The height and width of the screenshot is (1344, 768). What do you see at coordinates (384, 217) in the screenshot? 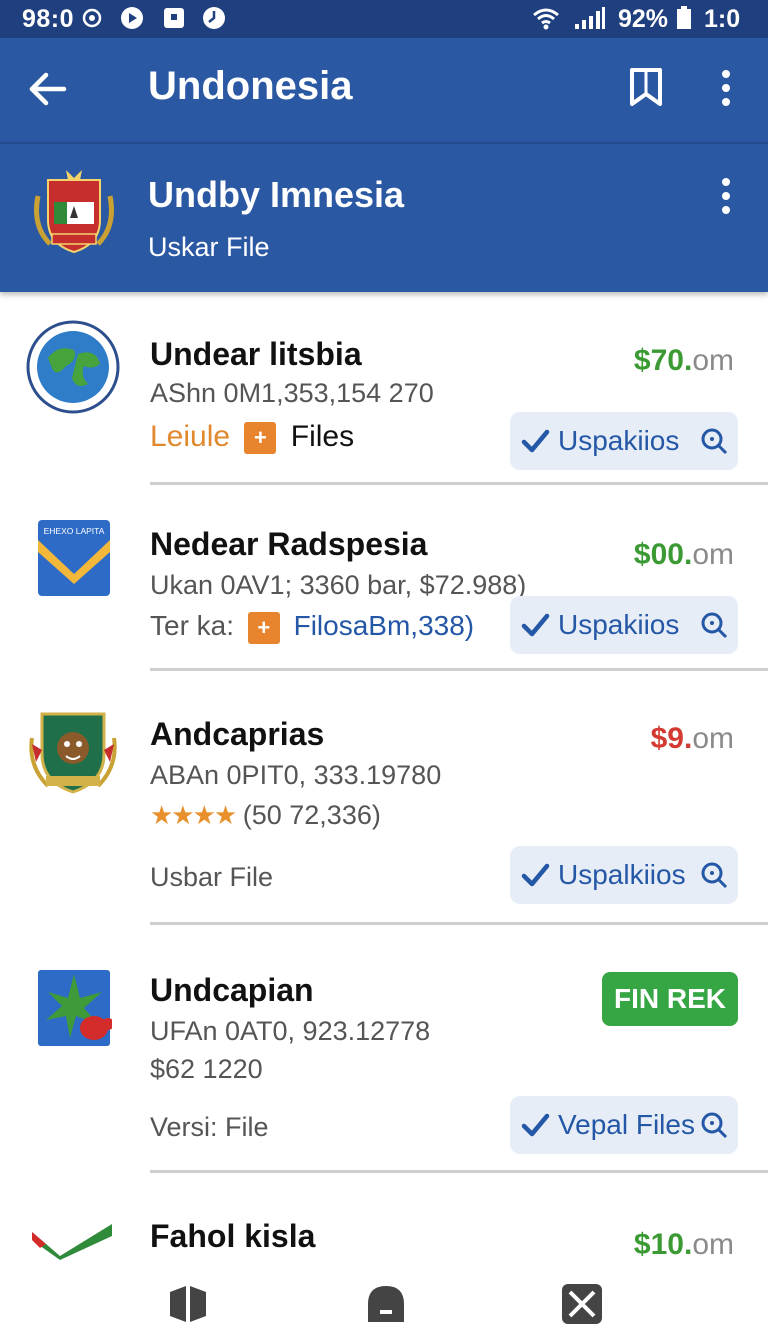
I see `header-card: Undby Imnesia Uskar File` at bounding box center [384, 217].